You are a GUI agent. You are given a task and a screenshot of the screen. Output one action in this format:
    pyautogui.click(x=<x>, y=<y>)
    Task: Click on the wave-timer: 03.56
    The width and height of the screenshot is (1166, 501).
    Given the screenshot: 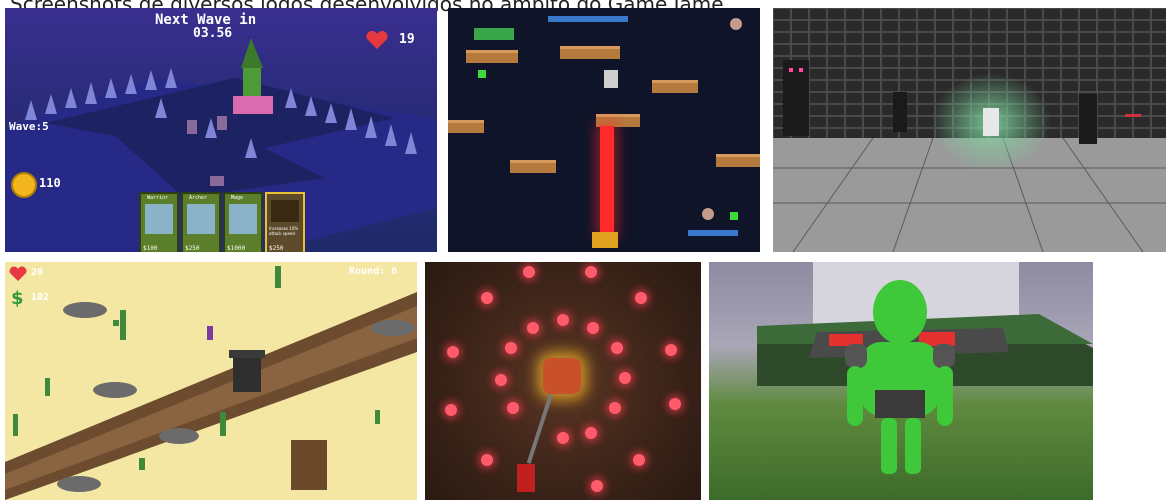 What is the action you would take?
    pyautogui.click(x=213, y=33)
    